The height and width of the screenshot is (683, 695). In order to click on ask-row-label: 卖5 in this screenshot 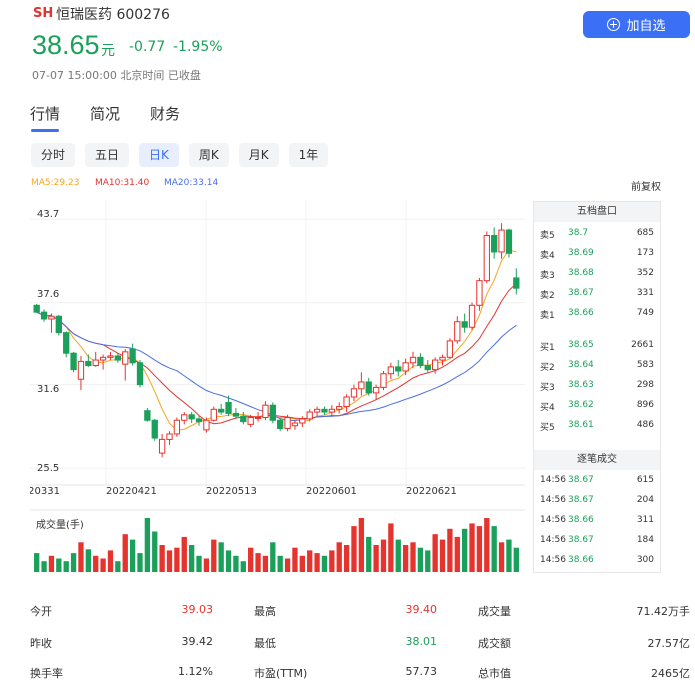, I will do `click(547, 236)`.